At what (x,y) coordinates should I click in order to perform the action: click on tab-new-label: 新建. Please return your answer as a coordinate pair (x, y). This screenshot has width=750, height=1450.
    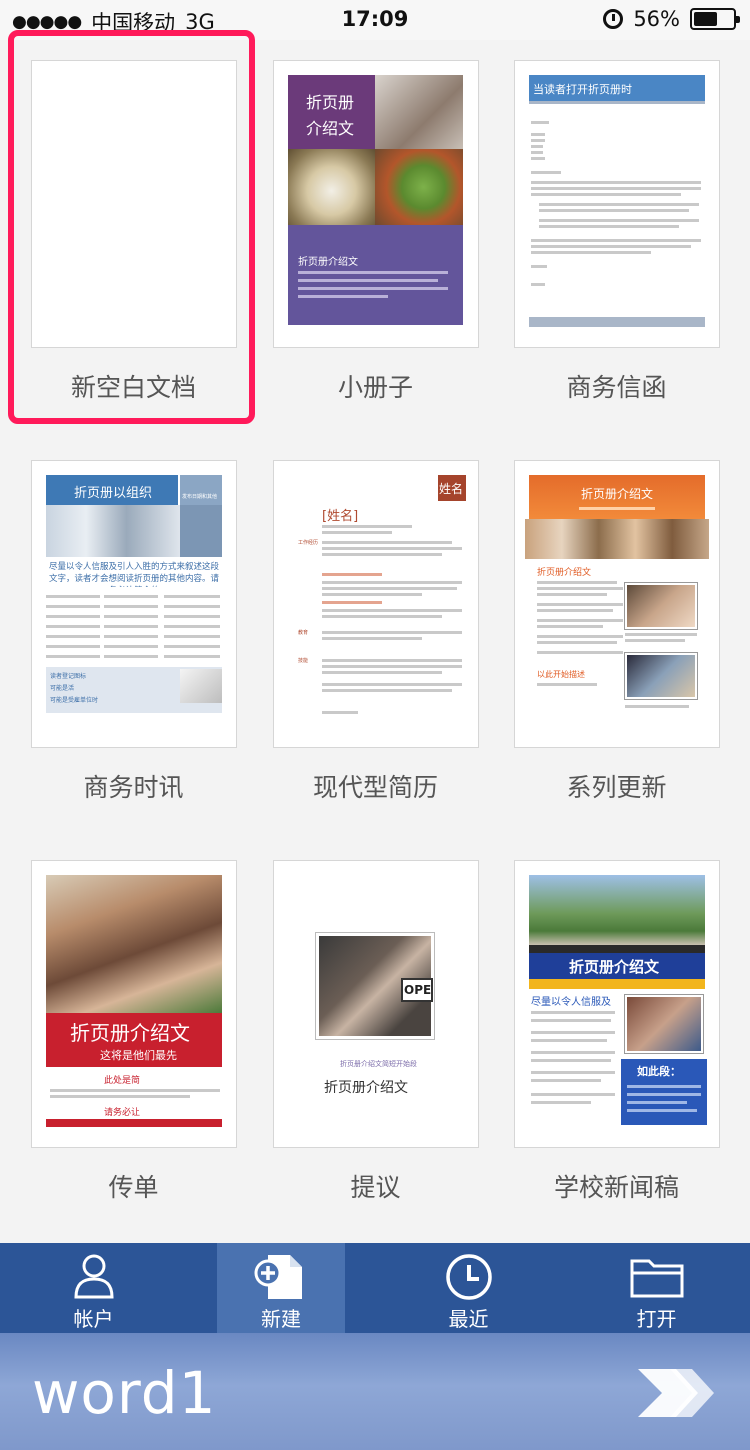
    Looking at the image, I should click on (281, 1319).